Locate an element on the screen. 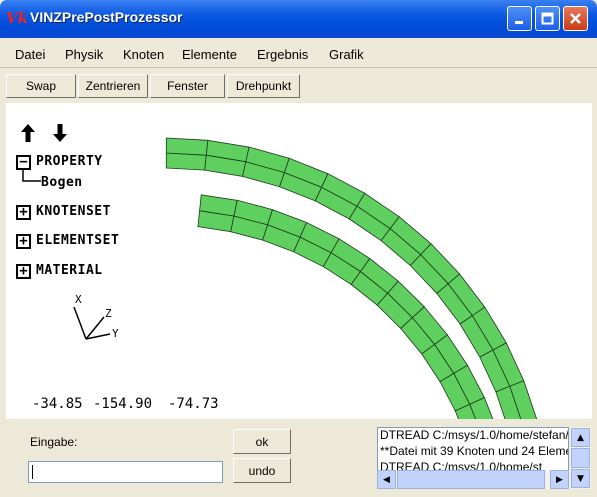 Image resolution: width=597 pixels, height=497 pixels. app-logo-icon: Vk is located at coordinates (17, 18).